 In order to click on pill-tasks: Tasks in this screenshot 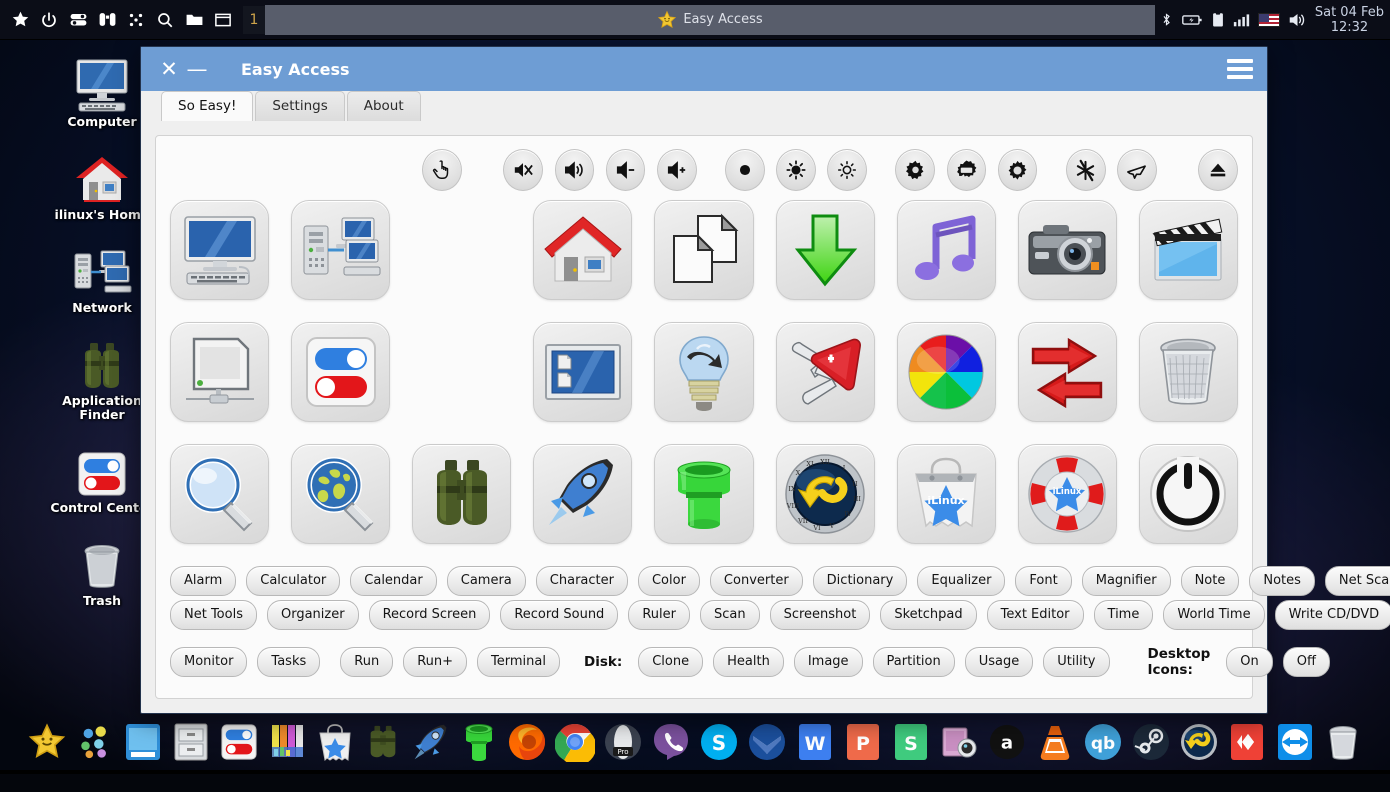, I will do `click(289, 662)`.